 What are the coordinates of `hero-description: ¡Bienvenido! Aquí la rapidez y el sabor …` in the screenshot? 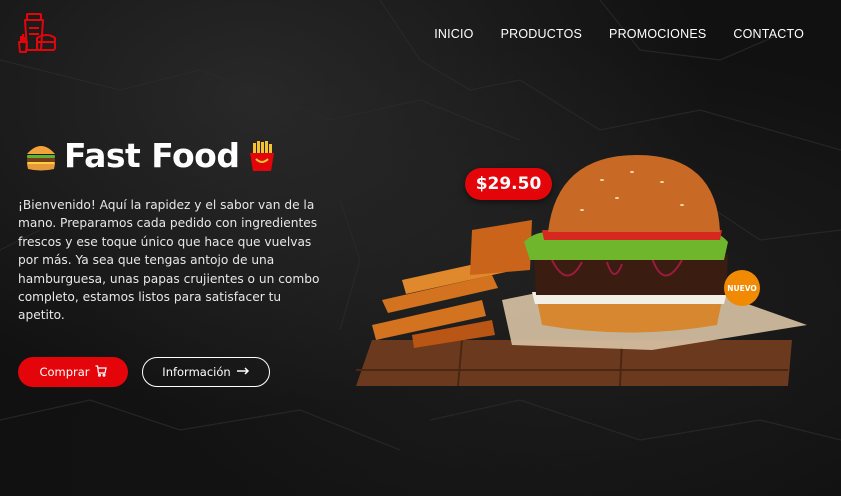 It's located at (169, 260).